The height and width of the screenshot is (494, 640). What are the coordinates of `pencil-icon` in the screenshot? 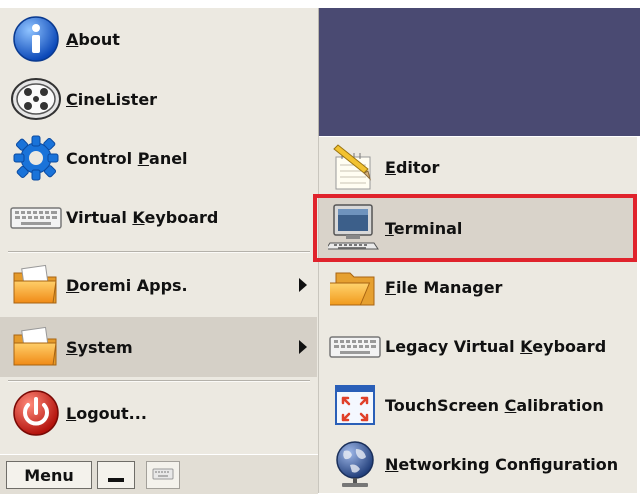 It's located at (355, 167).